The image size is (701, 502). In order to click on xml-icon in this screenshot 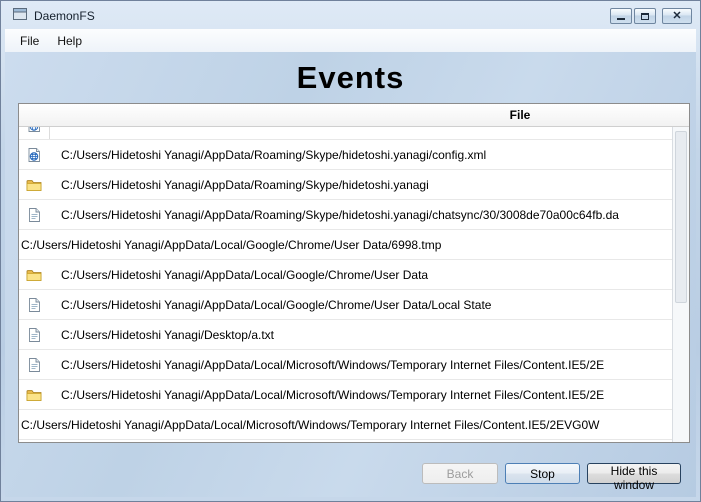, I will do `click(34, 155)`.